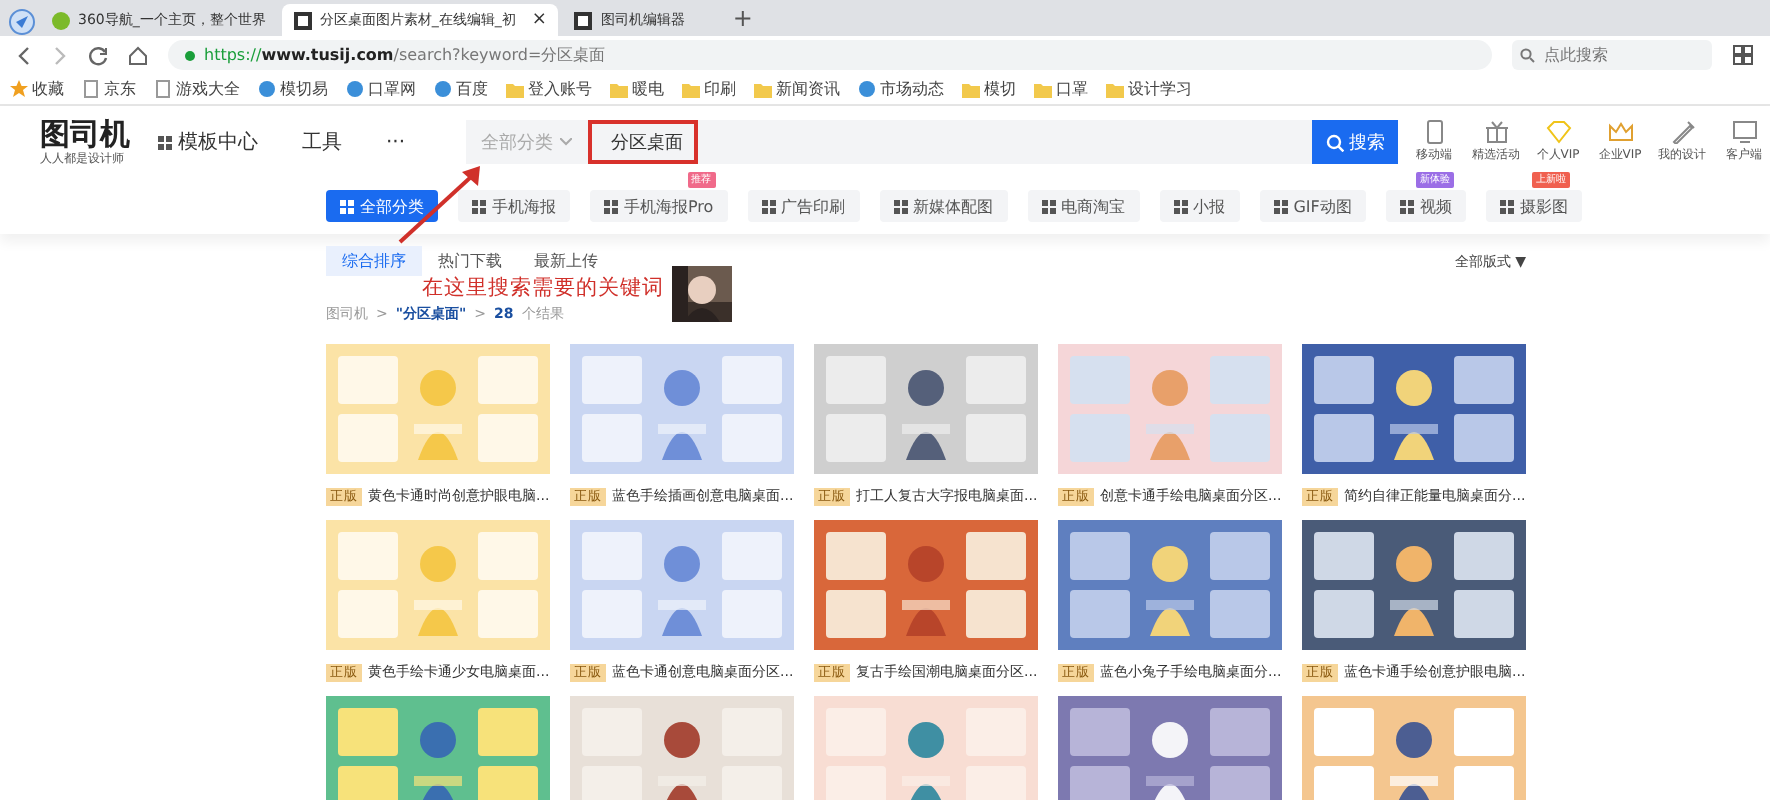  I want to click on pen-icon, so click(1682, 132).